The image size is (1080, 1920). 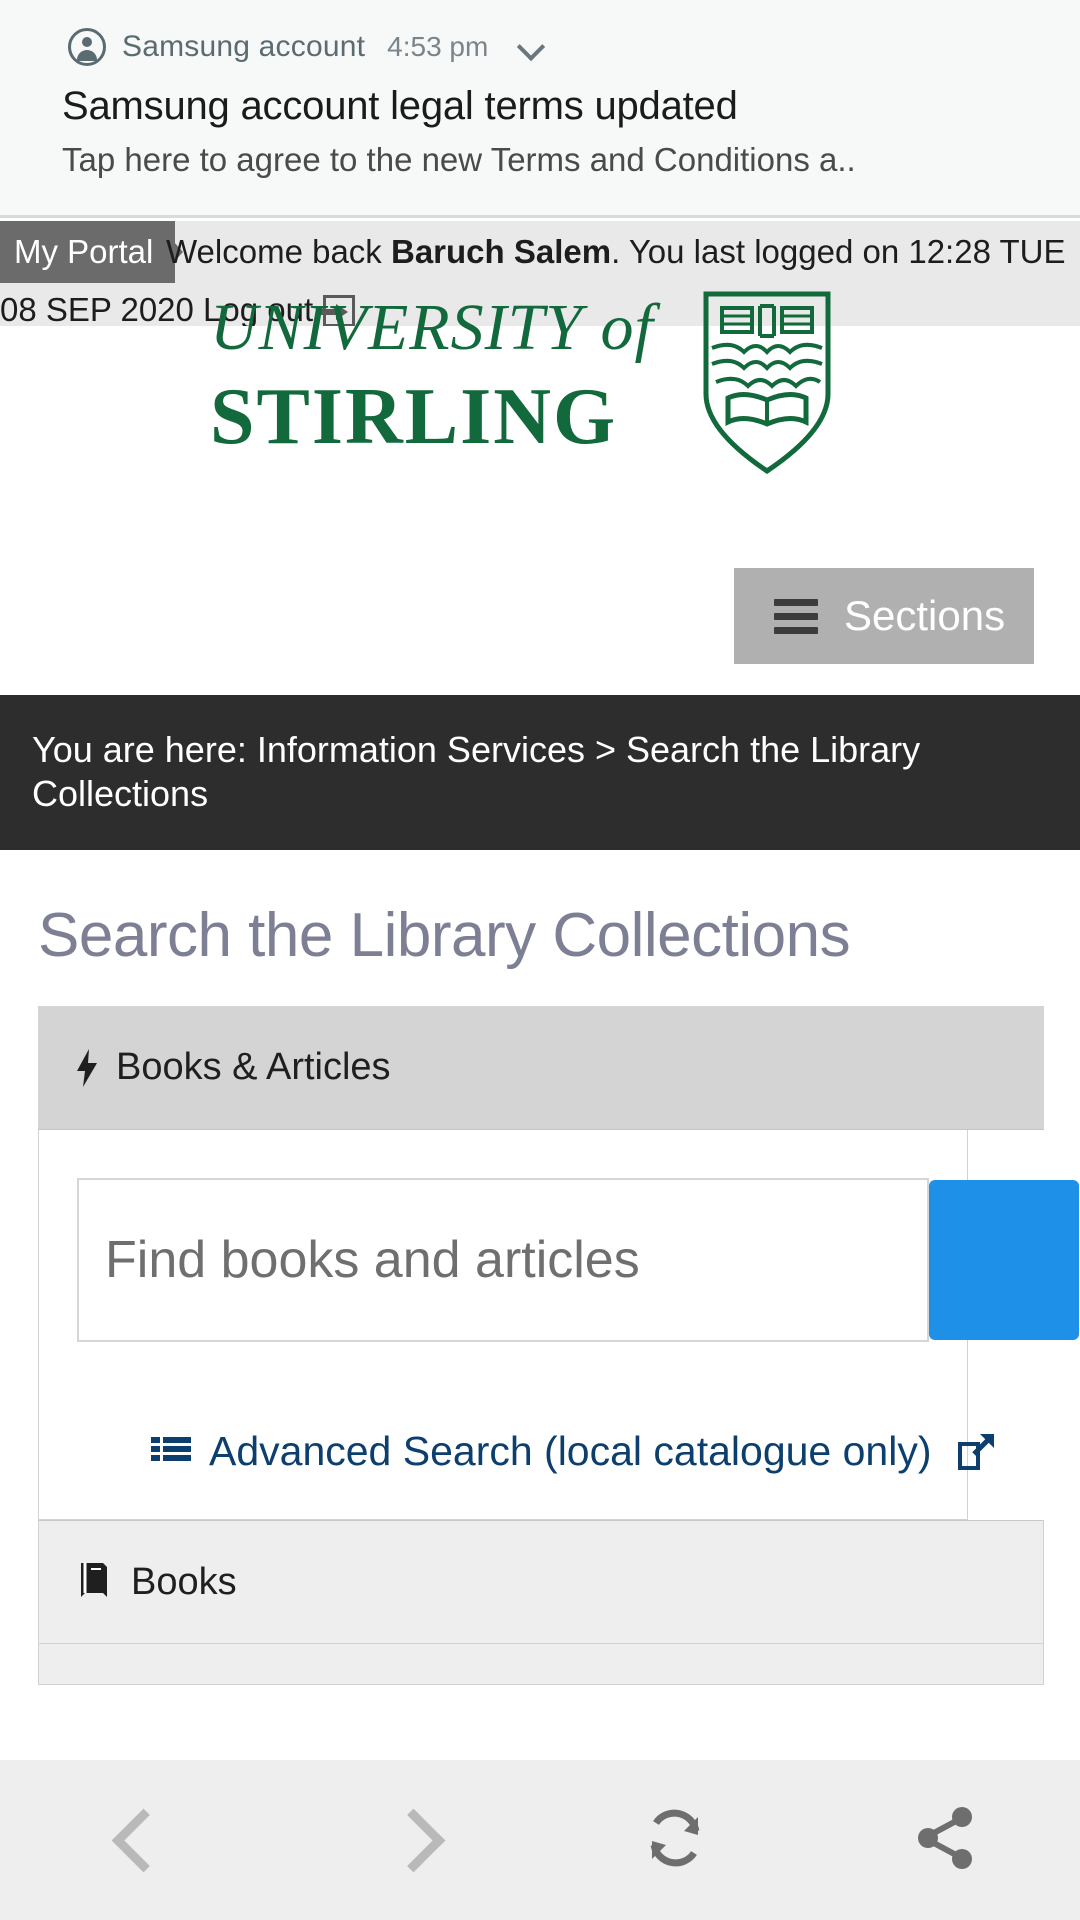 I want to click on advanced-search-row: Advanced Search (local catalogue only), so click(x=572, y=1451).